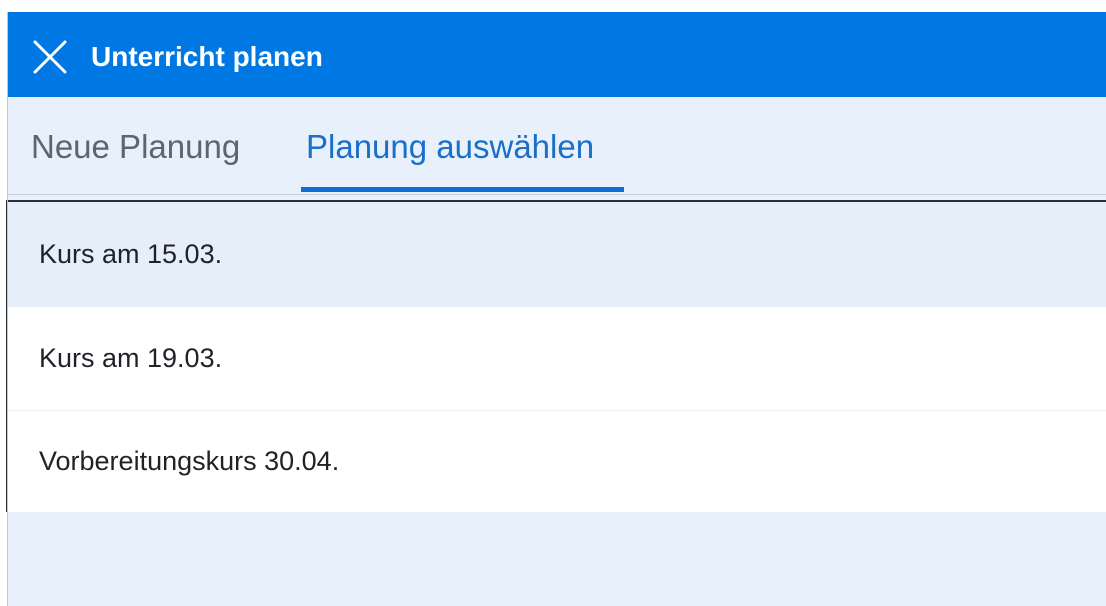 The image size is (1106, 606). I want to click on active-tab-indicator, so click(462, 189).